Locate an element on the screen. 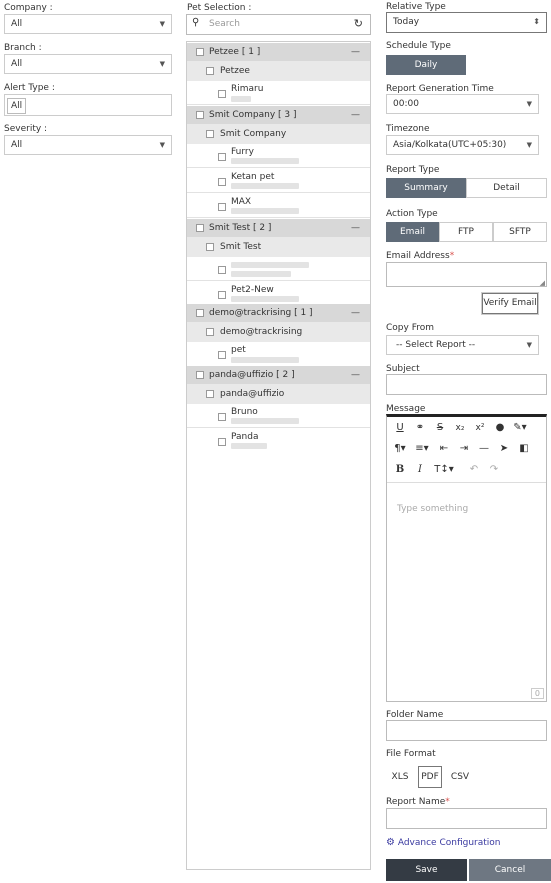  group-row: panda@uffizio [ 2 ] — is located at coordinates (278, 375).